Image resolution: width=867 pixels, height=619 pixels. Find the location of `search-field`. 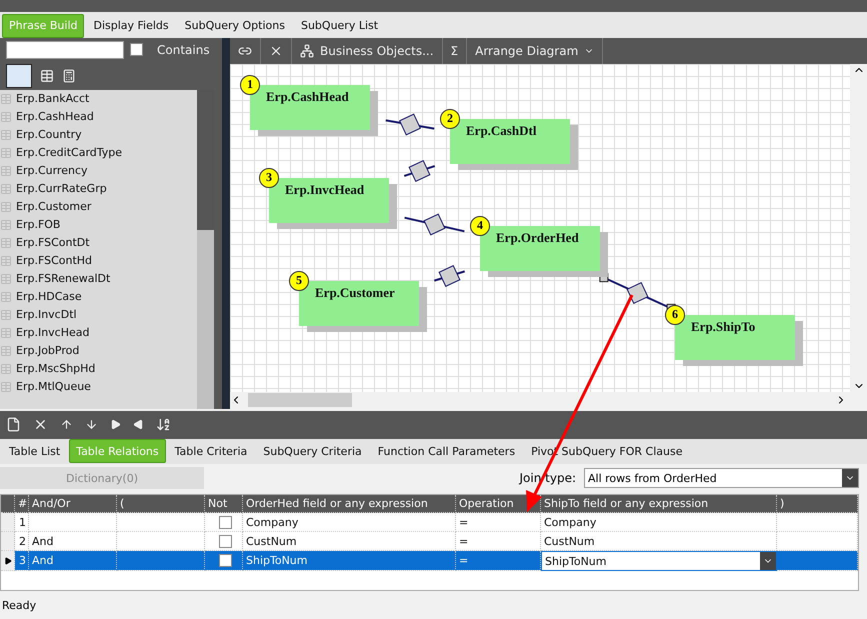

search-field is located at coordinates (65, 49).